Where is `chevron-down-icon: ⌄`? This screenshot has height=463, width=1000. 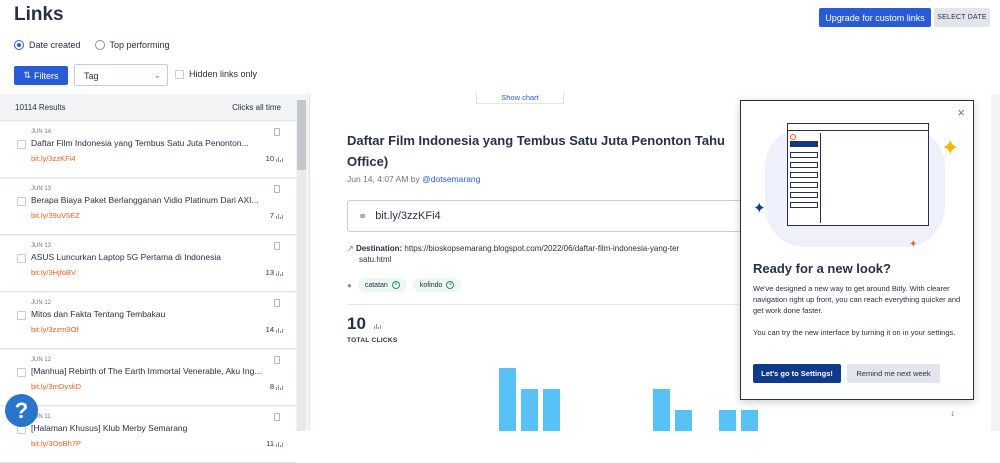 chevron-down-icon: ⌄ is located at coordinates (157, 75).